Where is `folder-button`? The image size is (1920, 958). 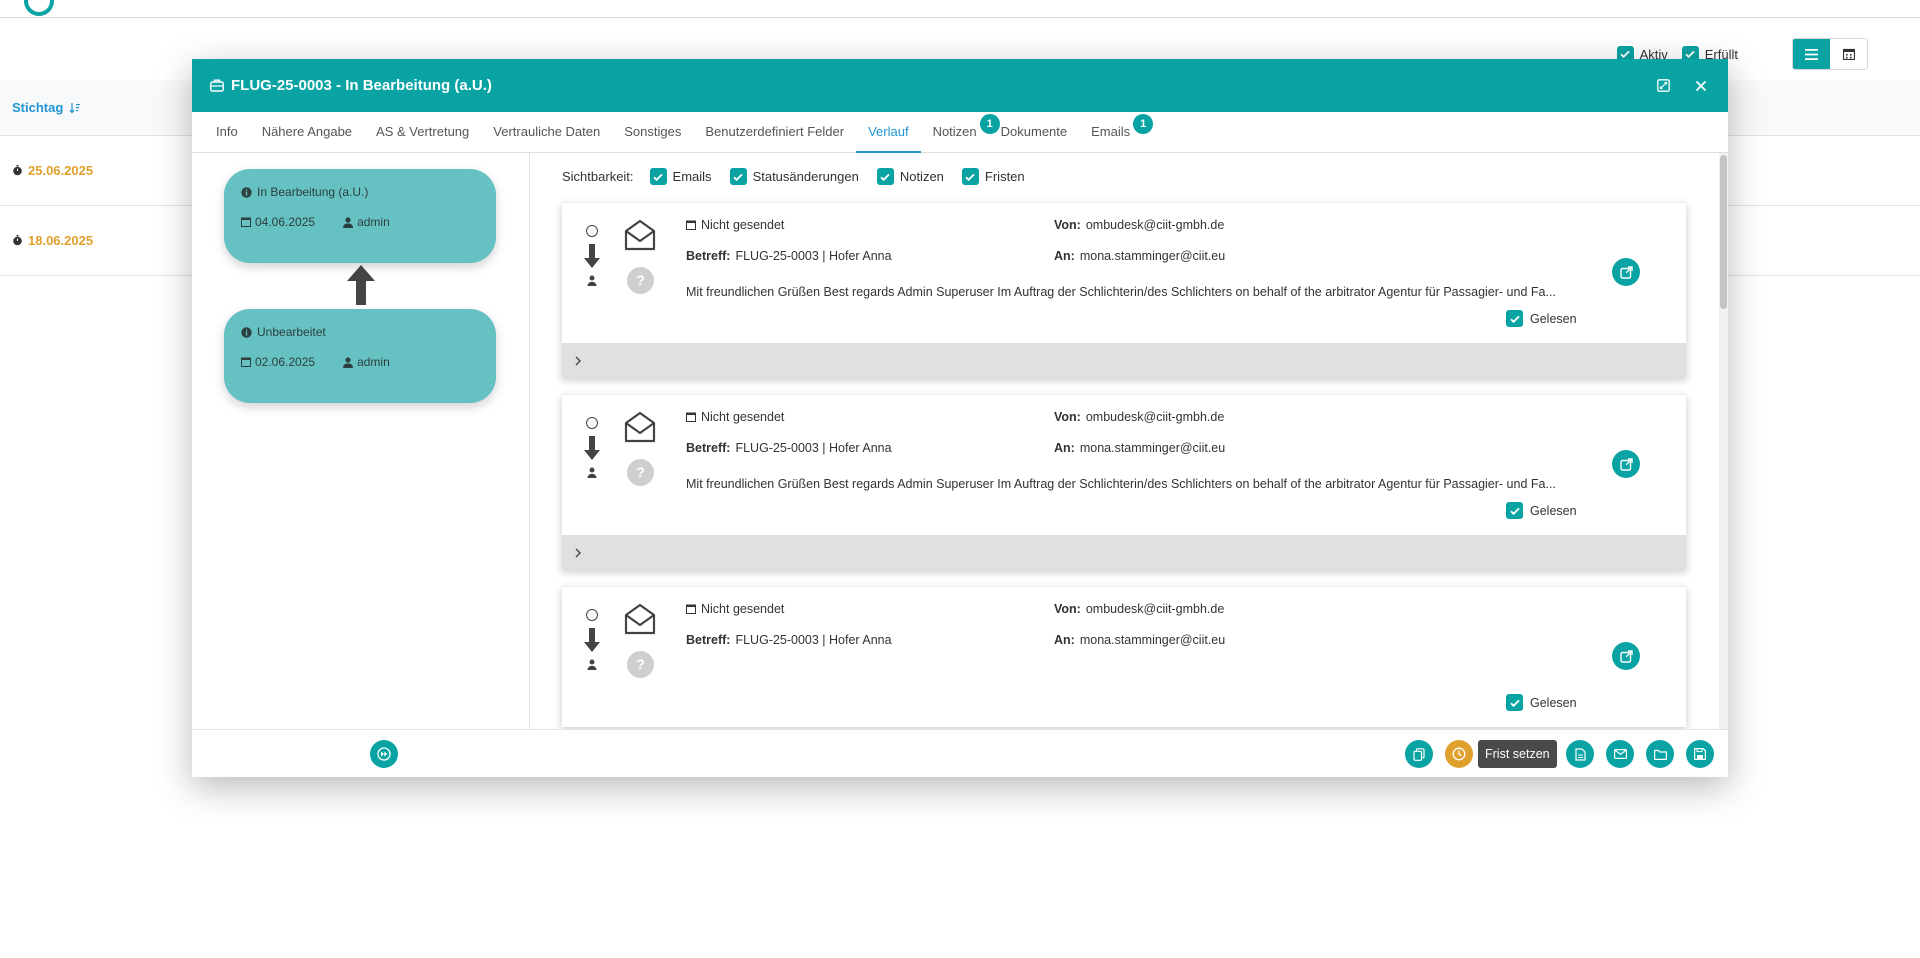 folder-button is located at coordinates (1660, 754).